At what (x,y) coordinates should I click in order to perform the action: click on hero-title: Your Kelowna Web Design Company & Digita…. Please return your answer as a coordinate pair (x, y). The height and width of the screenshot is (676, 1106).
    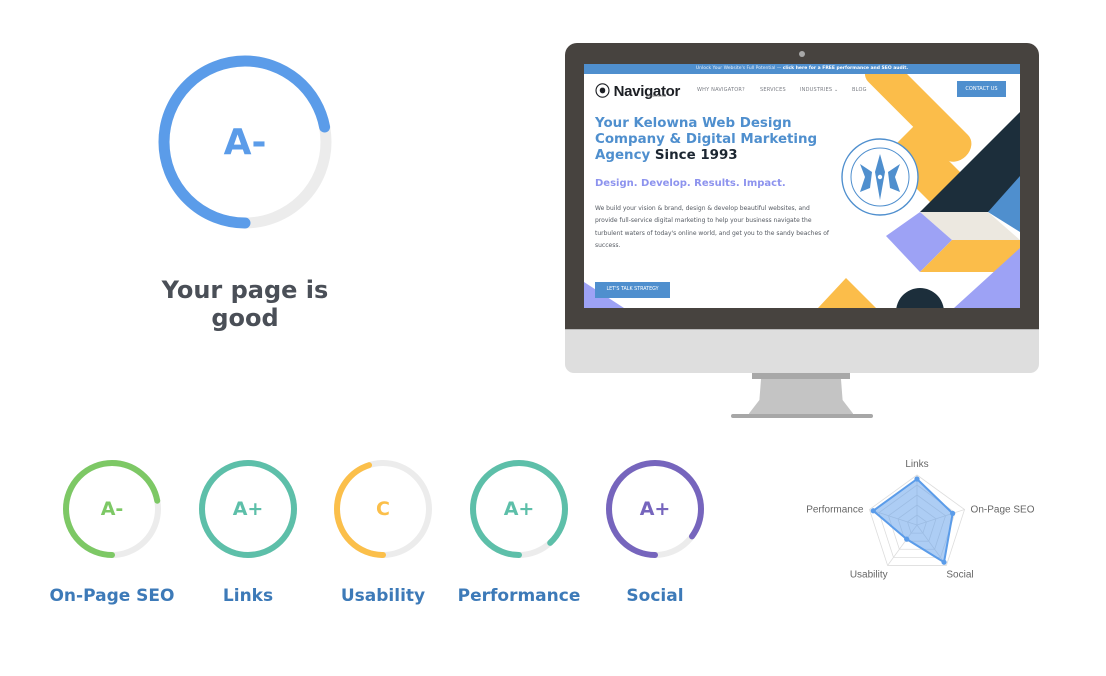
    Looking at the image, I should click on (715, 140).